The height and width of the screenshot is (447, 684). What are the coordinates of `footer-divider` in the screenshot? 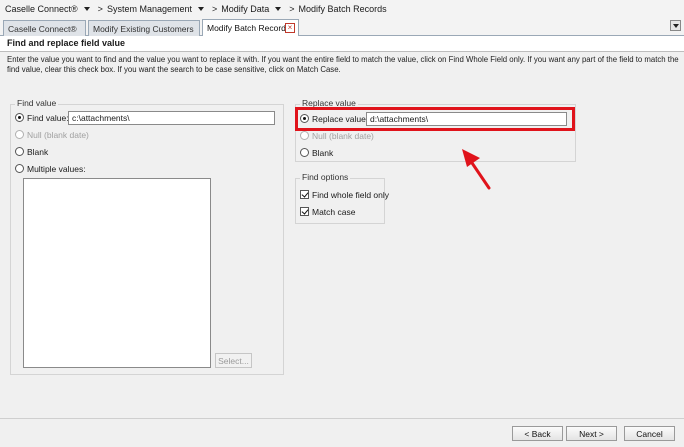 It's located at (342, 418).